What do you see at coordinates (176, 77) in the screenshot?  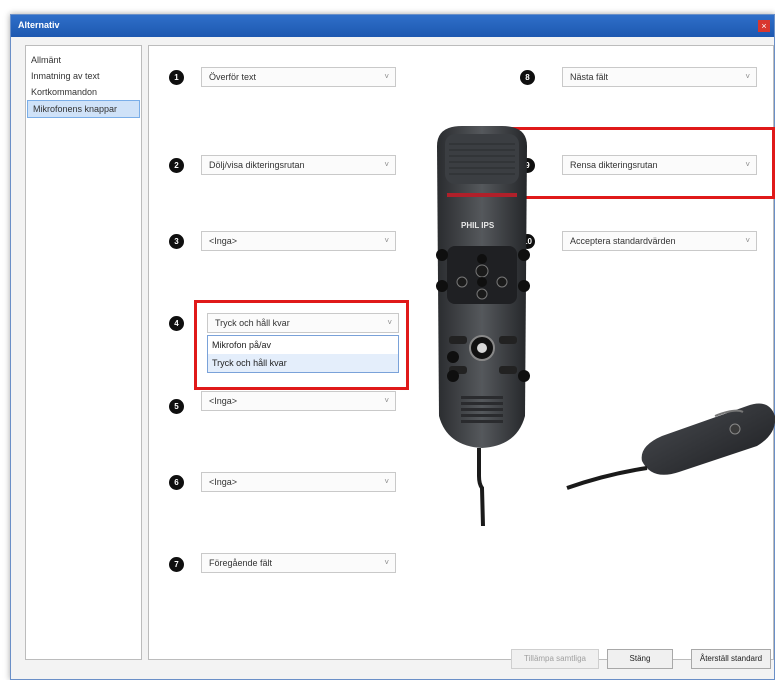 I see `button-number-badge: 1` at bounding box center [176, 77].